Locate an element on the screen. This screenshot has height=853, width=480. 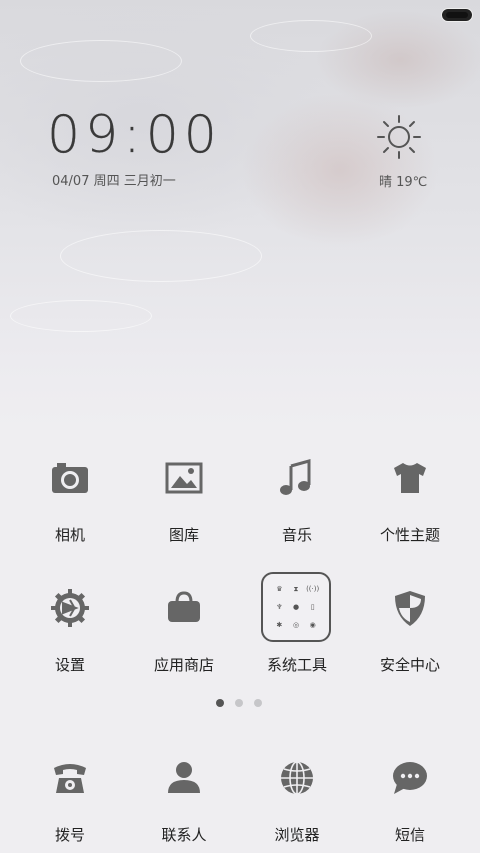
phone-icon is located at coordinates (70, 778).